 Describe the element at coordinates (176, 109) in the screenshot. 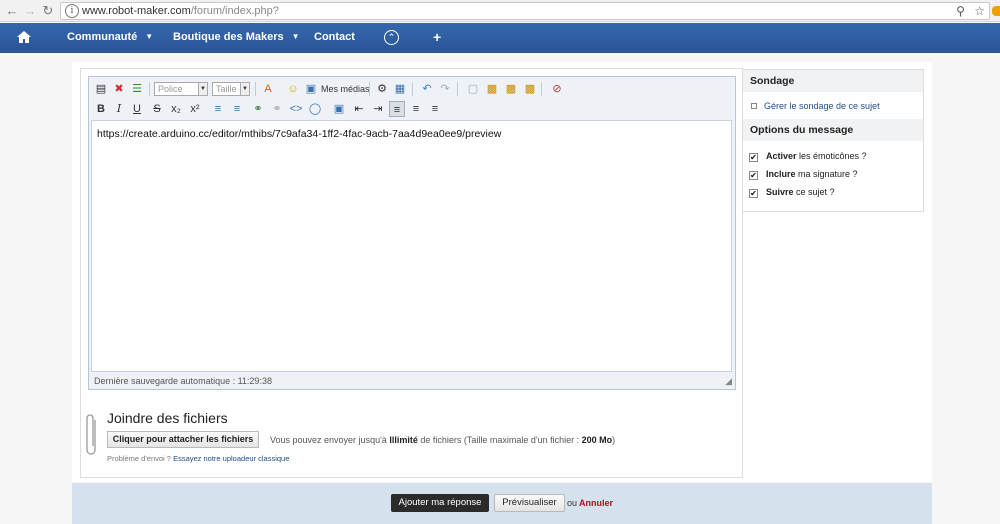

I see `subscript-icon: x₂` at that location.